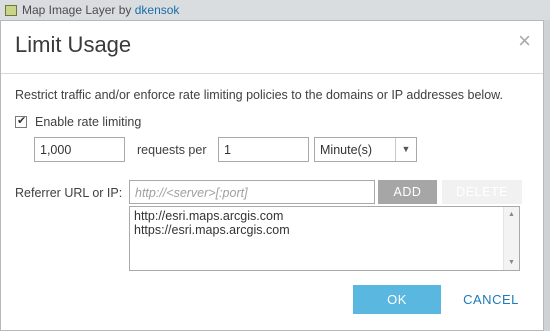 The image size is (550, 331). What do you see at coordinates (227, 150) in the screenshot?
I see `per-period-value: 1` at bounding box center [227, 150].